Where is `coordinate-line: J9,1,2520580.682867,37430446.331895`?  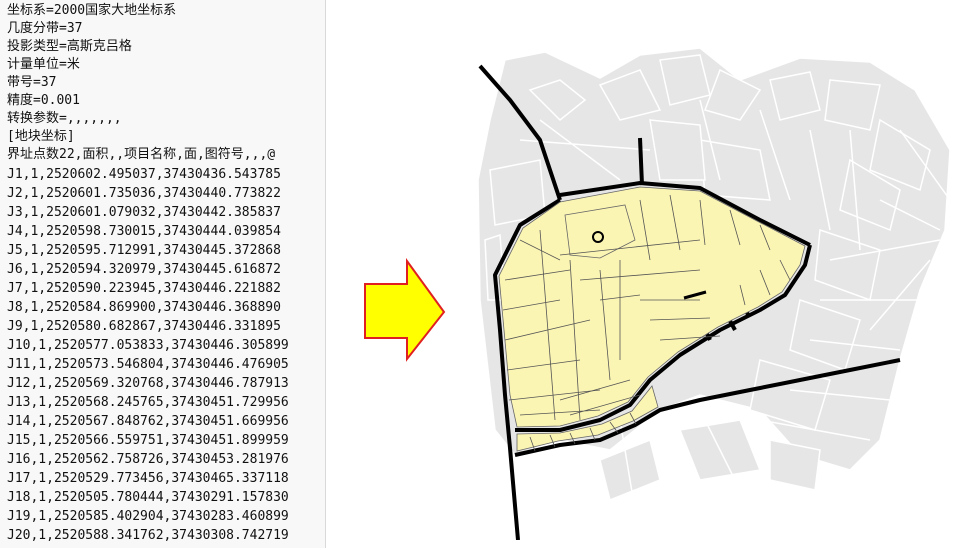
coordinate-line: J9,1,2520580.682867,37430446.331895 is located at coordinates (144, 326).